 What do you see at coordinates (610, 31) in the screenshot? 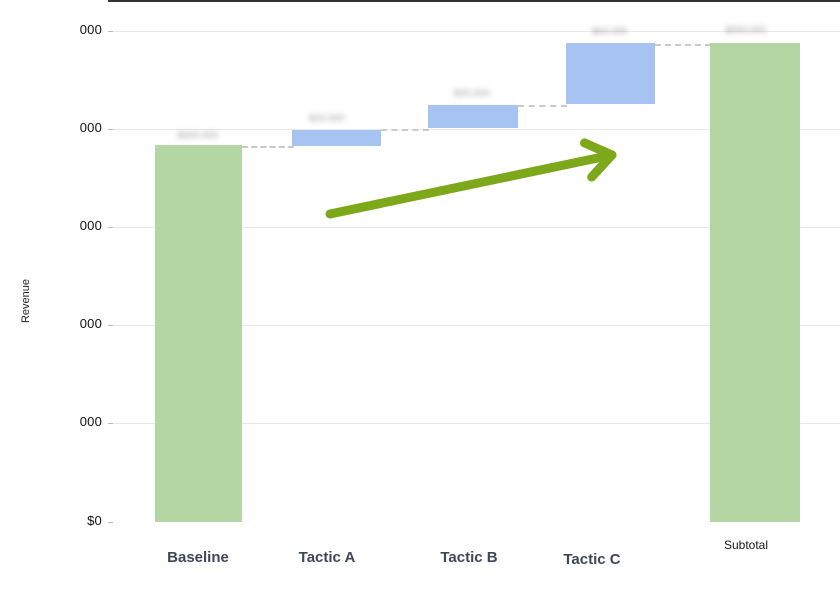
I see `value-label-tactic-c: $64,000` at bounding box center [610, 31].